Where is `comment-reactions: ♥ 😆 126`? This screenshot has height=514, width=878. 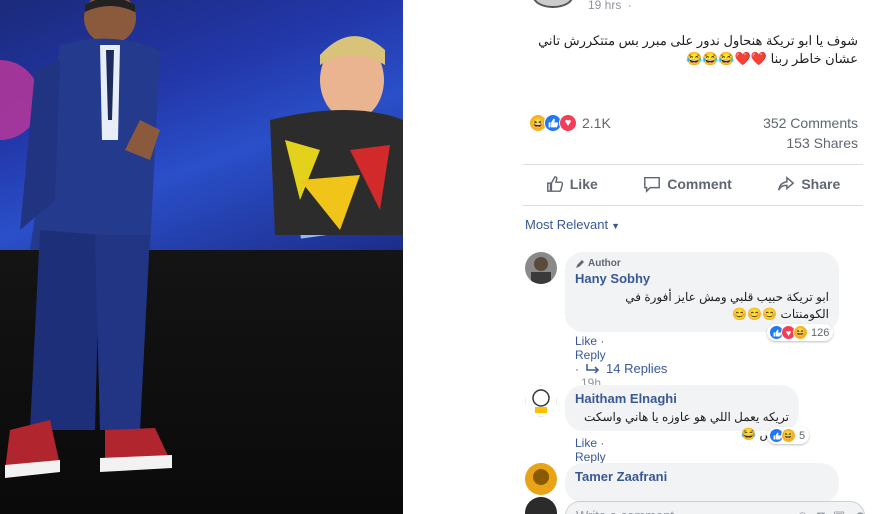 comment-reactions: ♥ 😆 126 is located at coordinates (800, 332).